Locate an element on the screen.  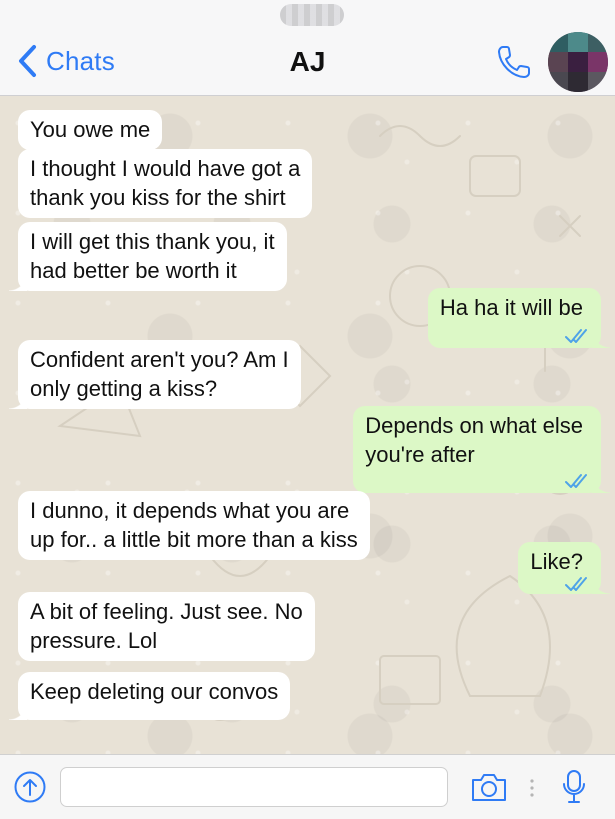
message-text: pressure. Lol is located at coordinates (94, 640).